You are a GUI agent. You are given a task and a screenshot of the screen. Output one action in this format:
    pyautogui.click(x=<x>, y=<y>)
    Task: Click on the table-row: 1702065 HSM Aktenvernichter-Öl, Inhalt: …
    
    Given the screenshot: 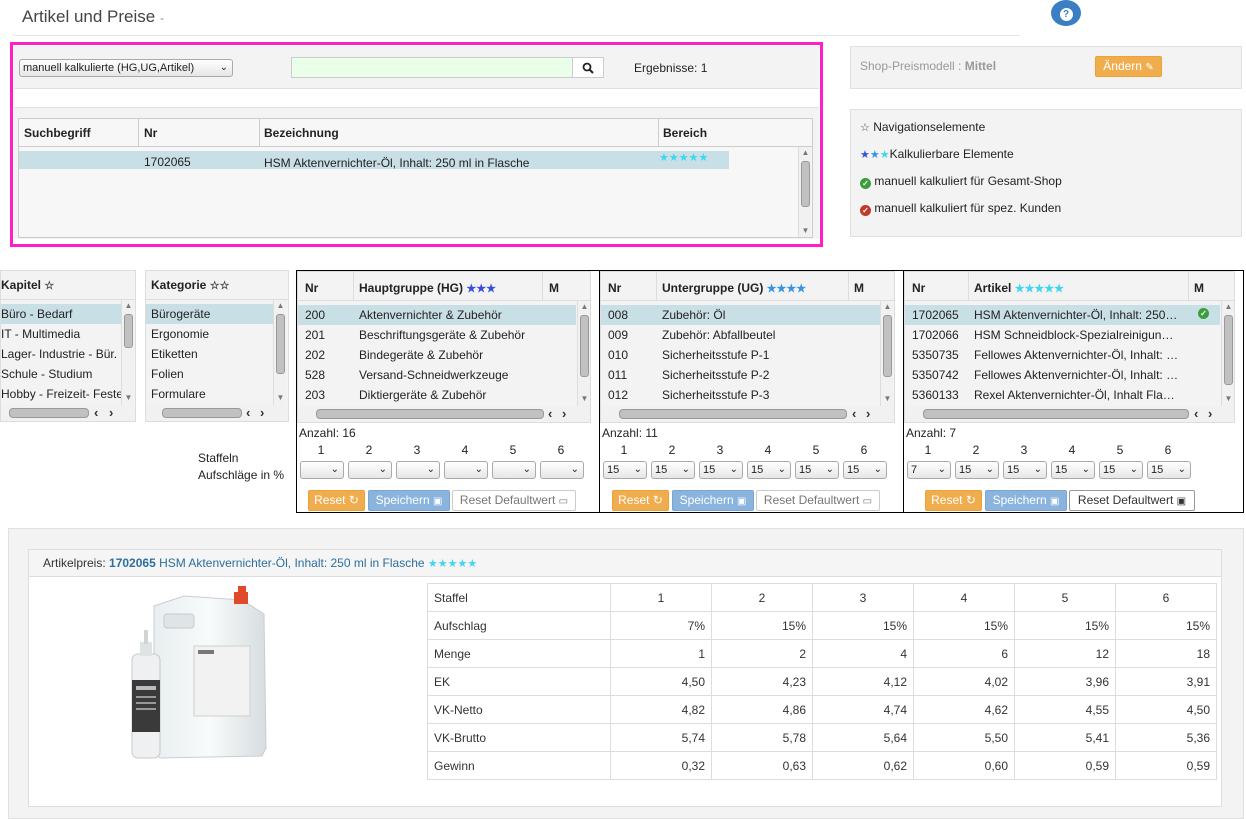 What is the action you would take?
    pyautogui.click(x=374, y=160)
    